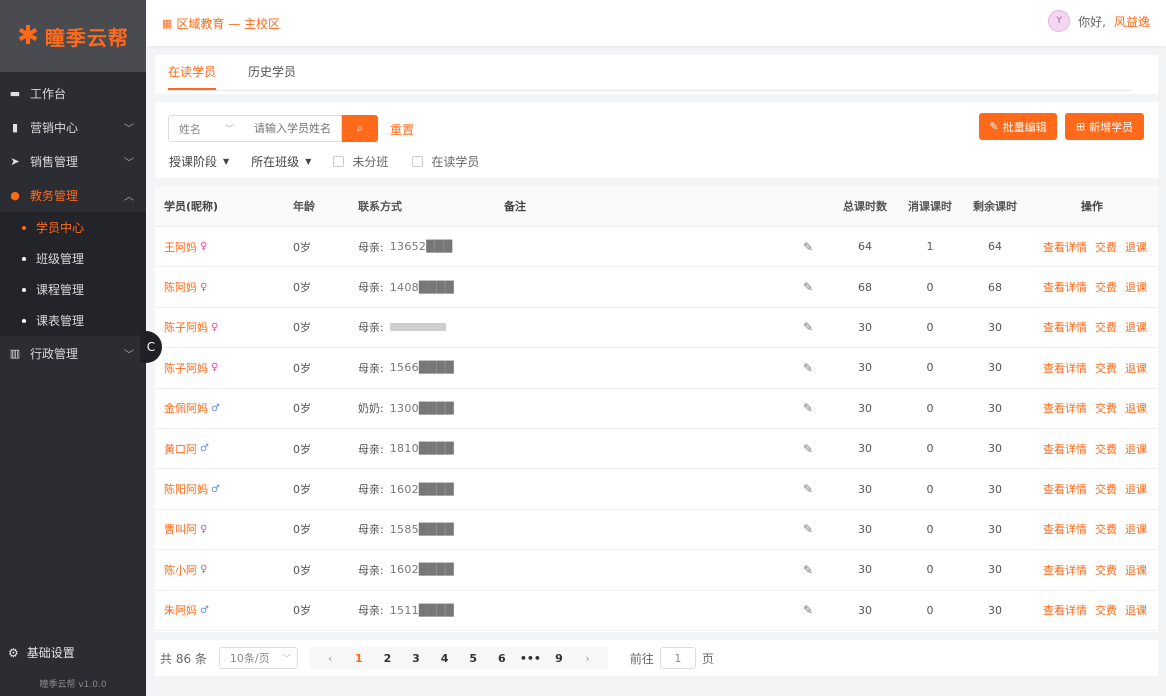  I want to click on student-name-cell: 陈阿妈 ♀, so click(185, 286).